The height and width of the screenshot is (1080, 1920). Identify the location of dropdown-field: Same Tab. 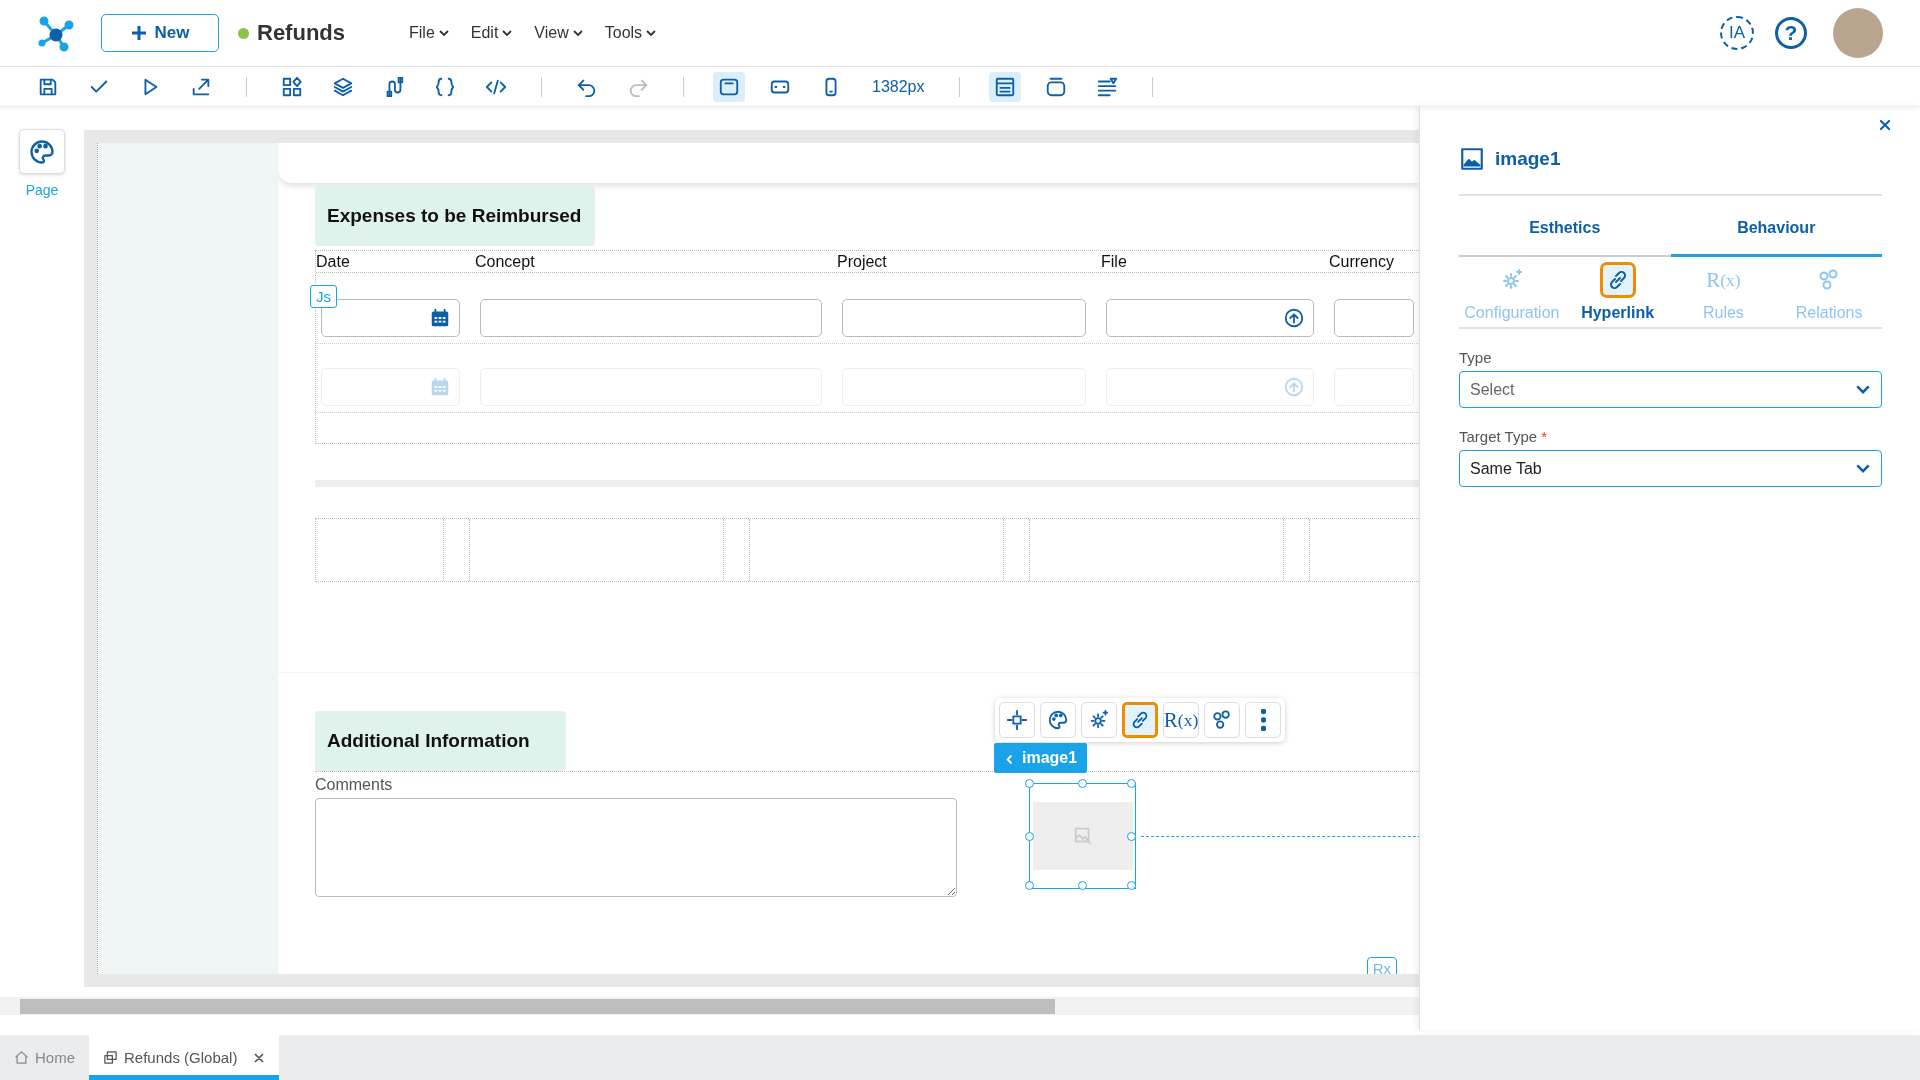
(1670, 468).